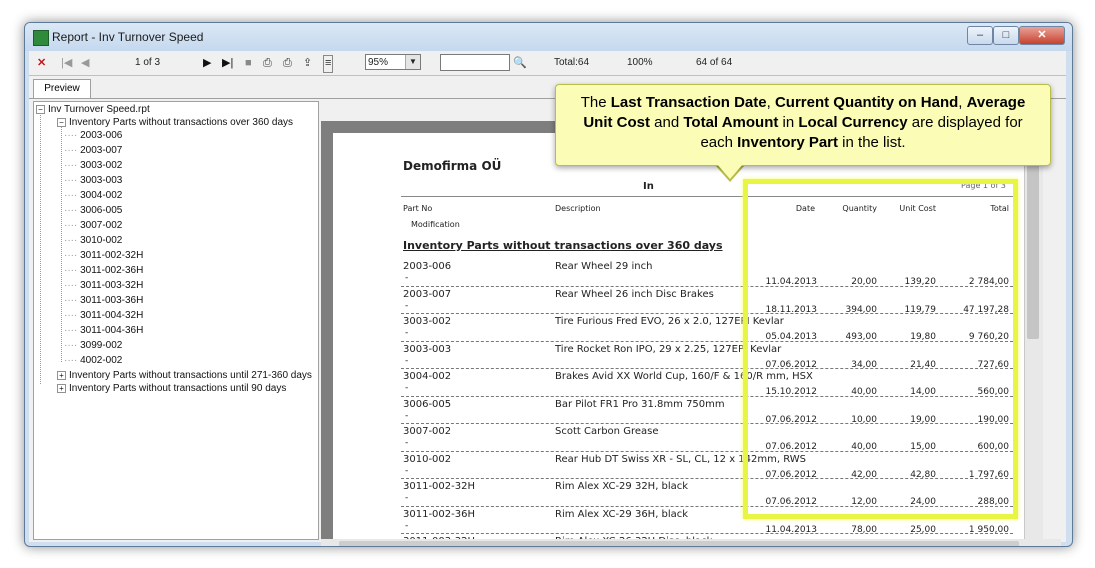 This screenshot has width=1095, height=568. I want to click on tree-item: ···· 2003-007, so click(93, 151).